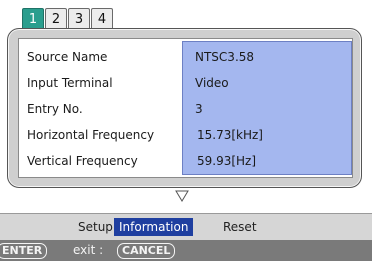 This screenshot has height=261, width=372. I want to click on source-name-label: Source Name, so click(67, 57).